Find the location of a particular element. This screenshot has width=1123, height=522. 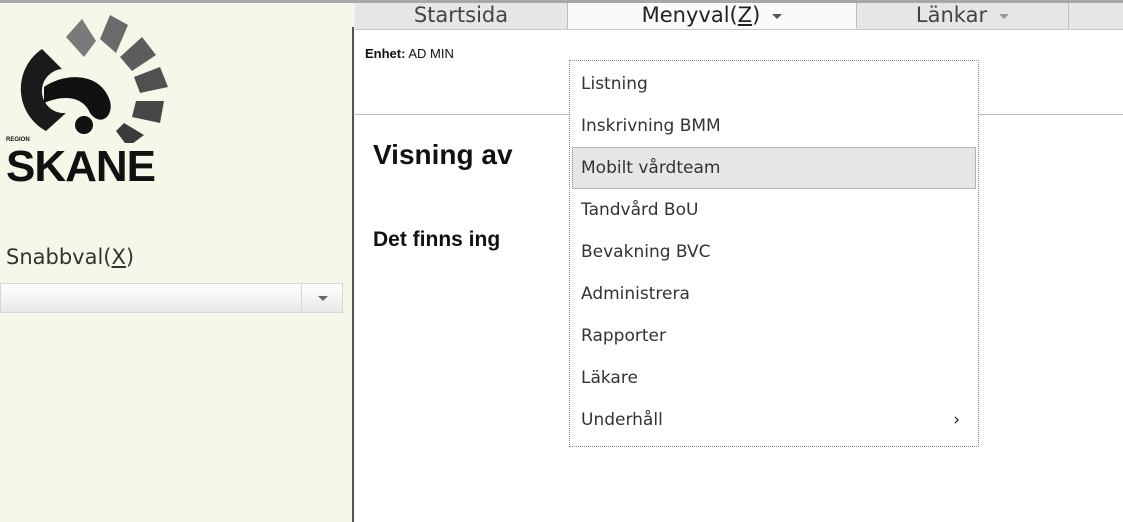

menu-item-inskrivning-bmm: Inskrivning BMM is located at coordinates (774, 126).